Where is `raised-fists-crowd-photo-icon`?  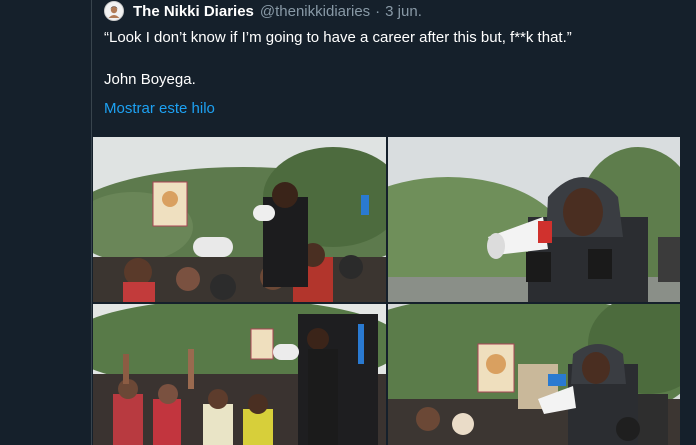 raised-fists-crowd-photo-icon is located at coordinates (239, 374).